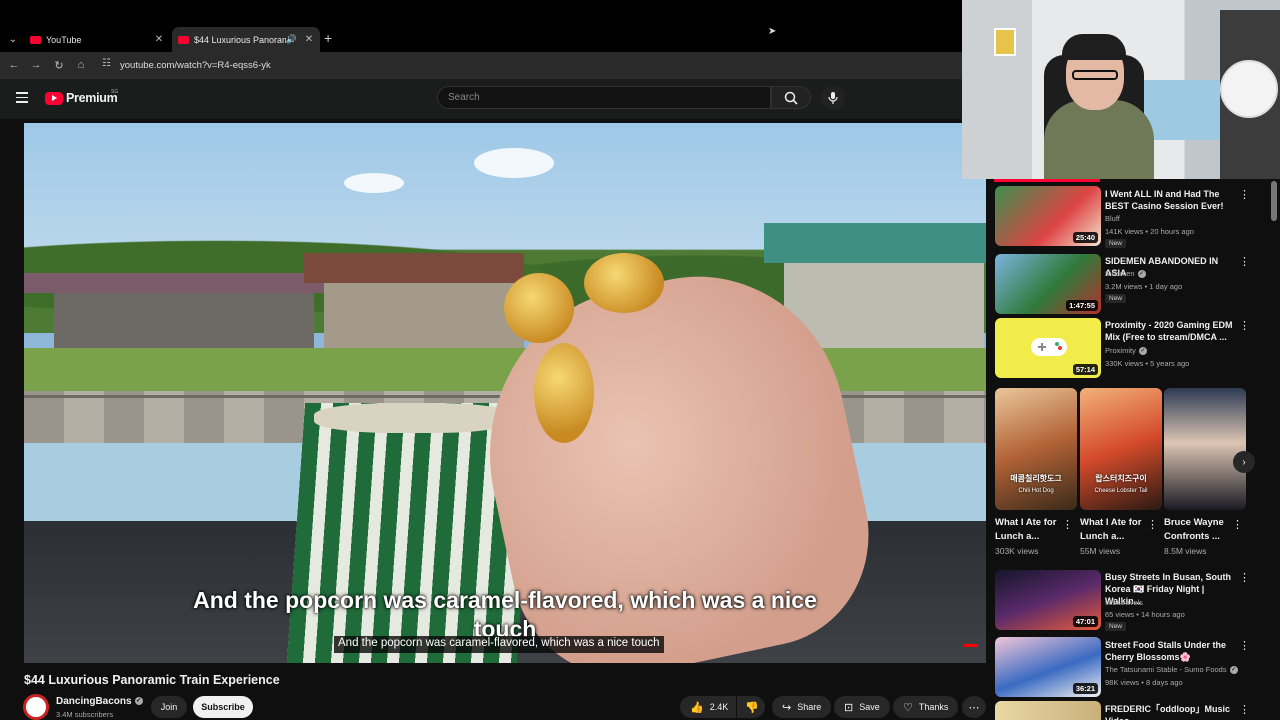 The height and width of the screenshot is (720, 1280). What do you see at coordinates (1005, 42) in the screenshot?
I see `webcam-poster` at bounding box center [1005, 42].